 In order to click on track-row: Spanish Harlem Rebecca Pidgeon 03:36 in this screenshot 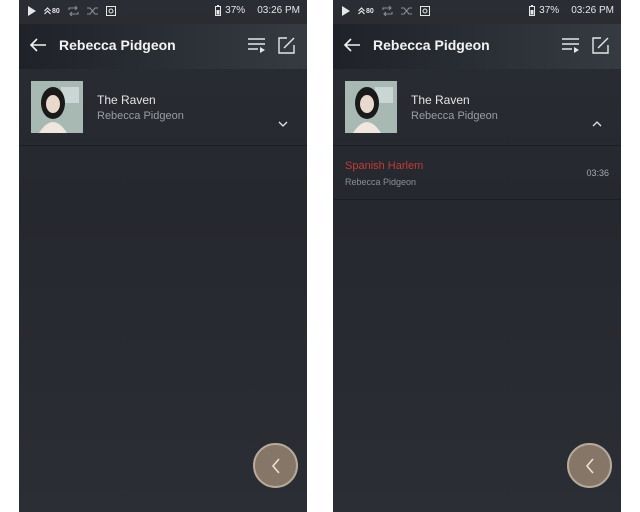, I will do `click(477, 173)`.